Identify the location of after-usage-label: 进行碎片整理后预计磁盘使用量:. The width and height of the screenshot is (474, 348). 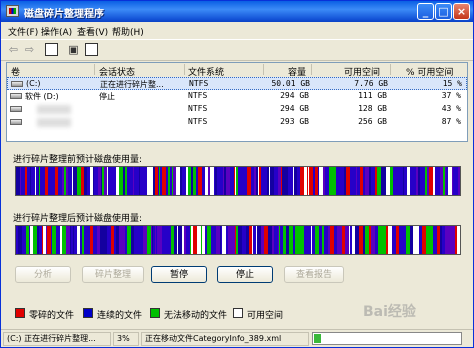
(78, 219).